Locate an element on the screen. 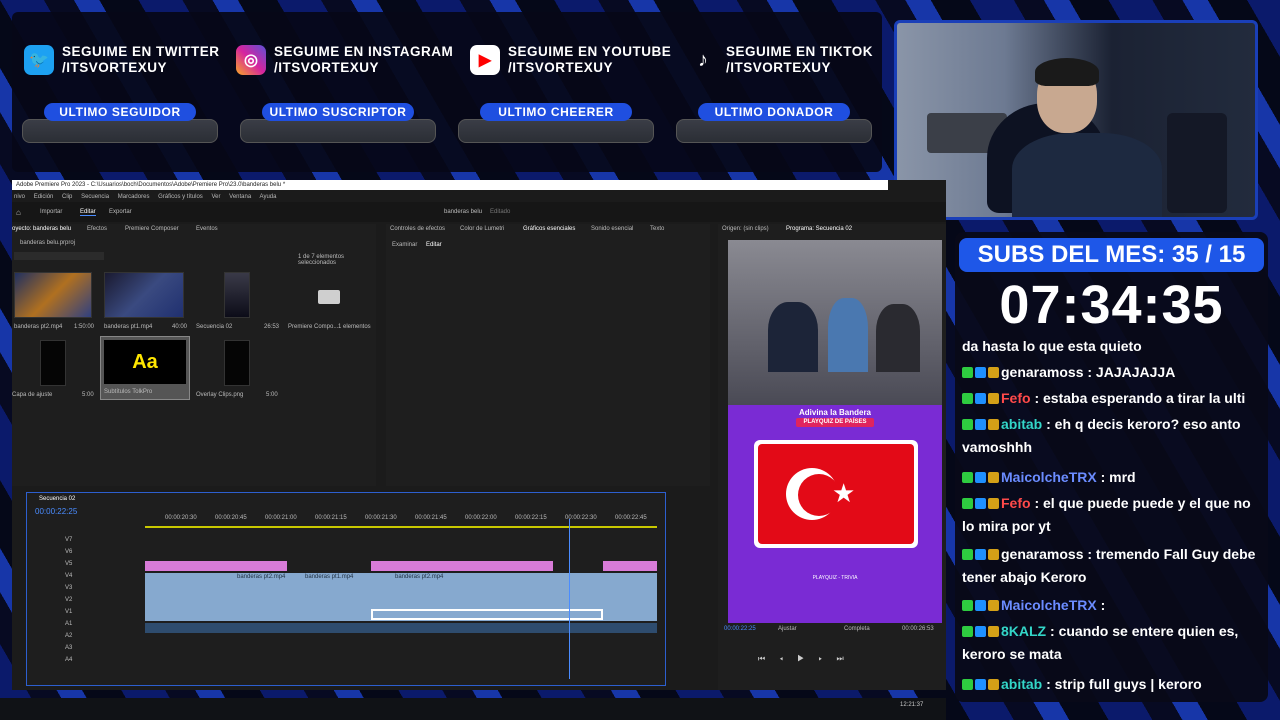  tab-events: Eventos is located at coordinates (207, 229).